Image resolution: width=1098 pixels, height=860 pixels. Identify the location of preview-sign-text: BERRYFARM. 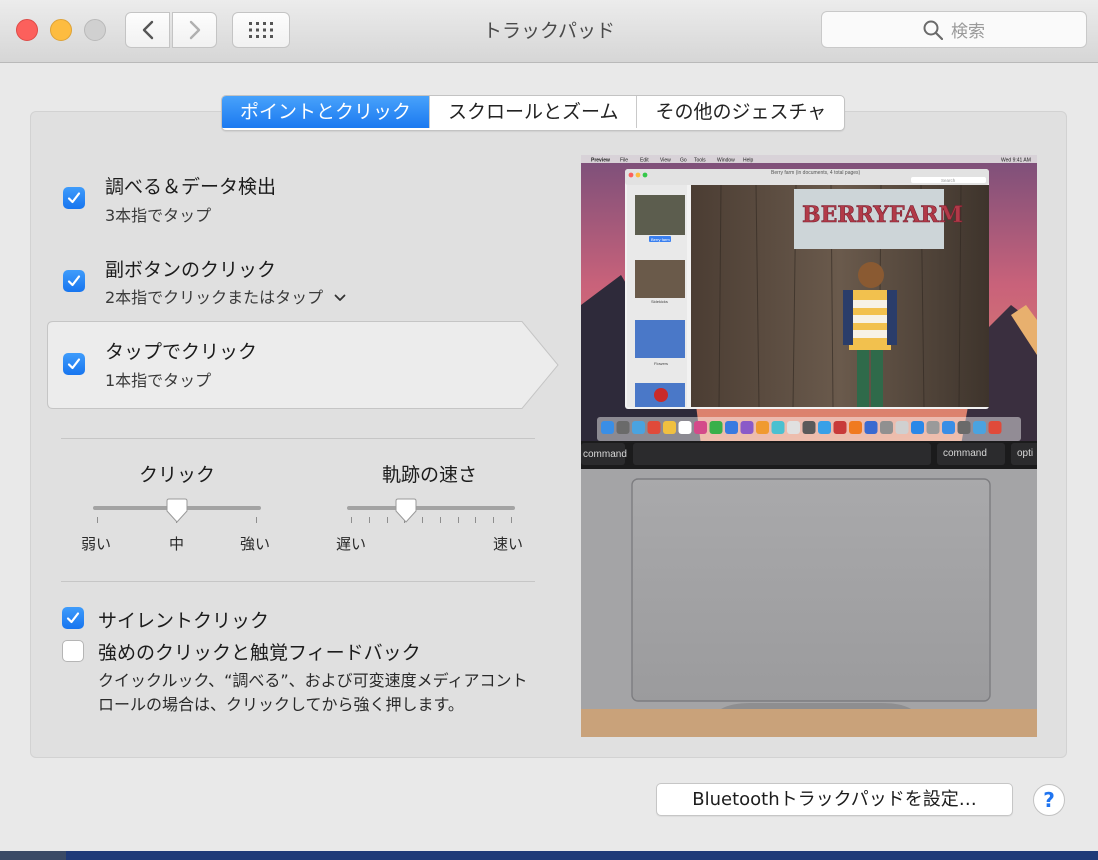
(882, 215).